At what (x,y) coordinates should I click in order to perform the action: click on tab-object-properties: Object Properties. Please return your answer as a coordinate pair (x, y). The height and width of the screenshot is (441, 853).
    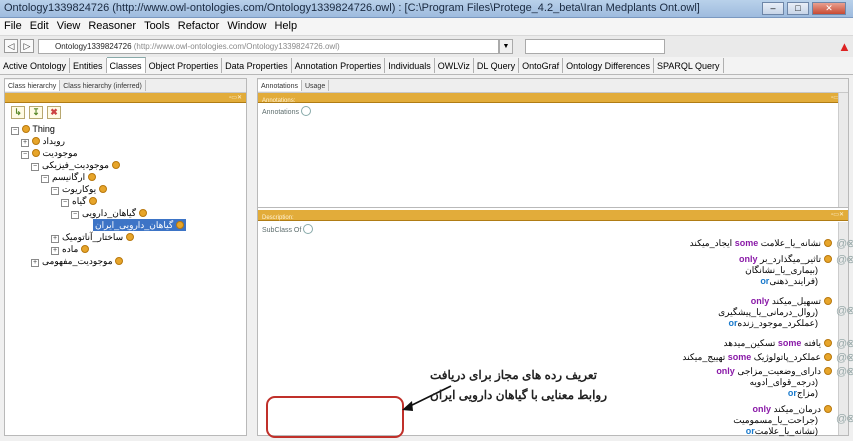
    Looking at the image, I should click on (184, 65).